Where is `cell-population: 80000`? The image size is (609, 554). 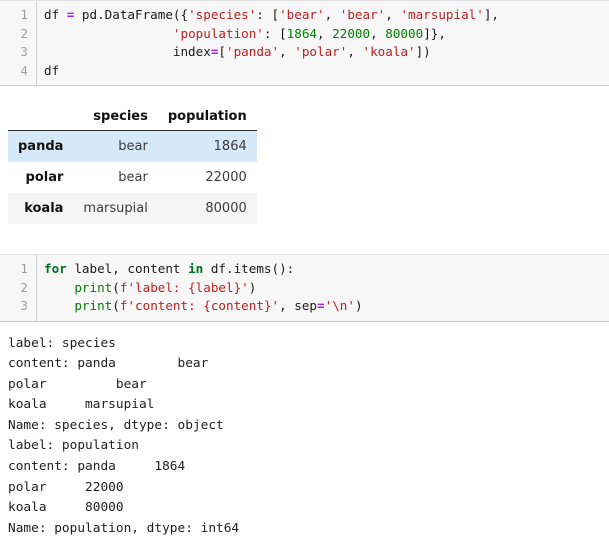 cell-population: 80000 is located at coordinates (226, 208).